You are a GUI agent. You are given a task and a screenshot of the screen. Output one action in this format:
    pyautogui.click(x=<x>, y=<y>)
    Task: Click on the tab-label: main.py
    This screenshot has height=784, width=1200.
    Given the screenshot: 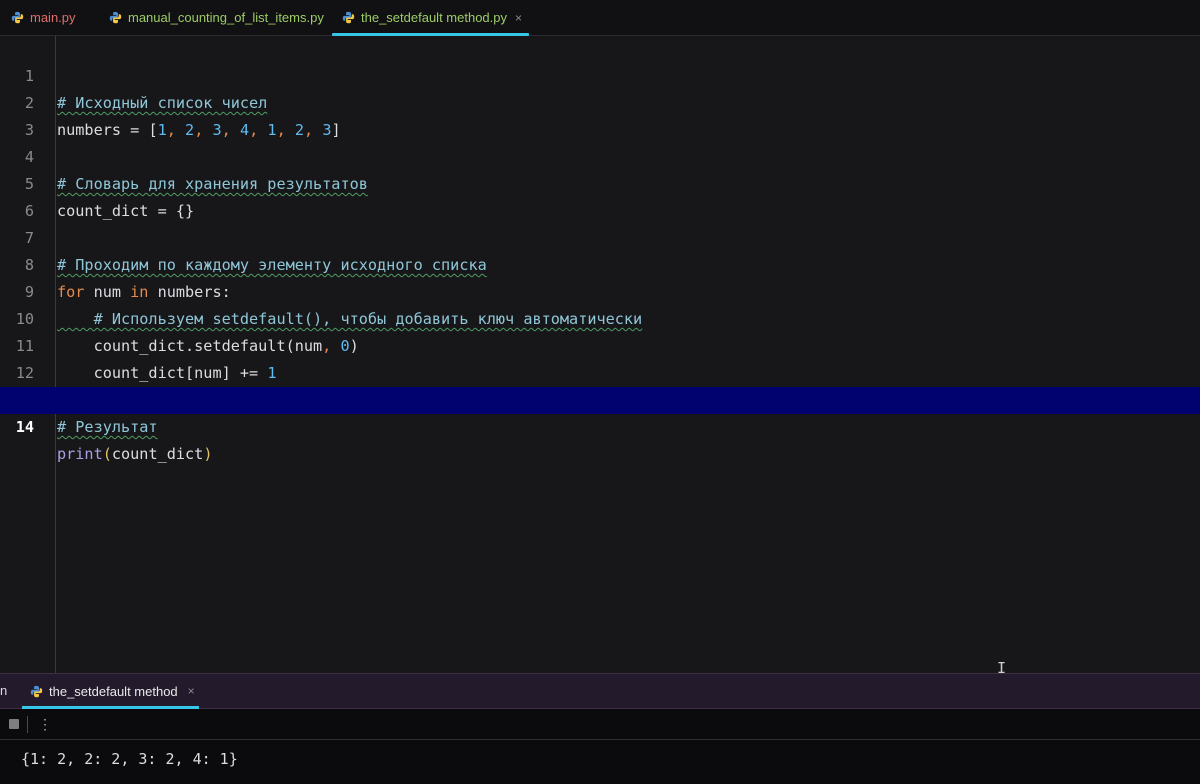 What is the action you would take?
    pyautogui.click(x=53, y=17)
    